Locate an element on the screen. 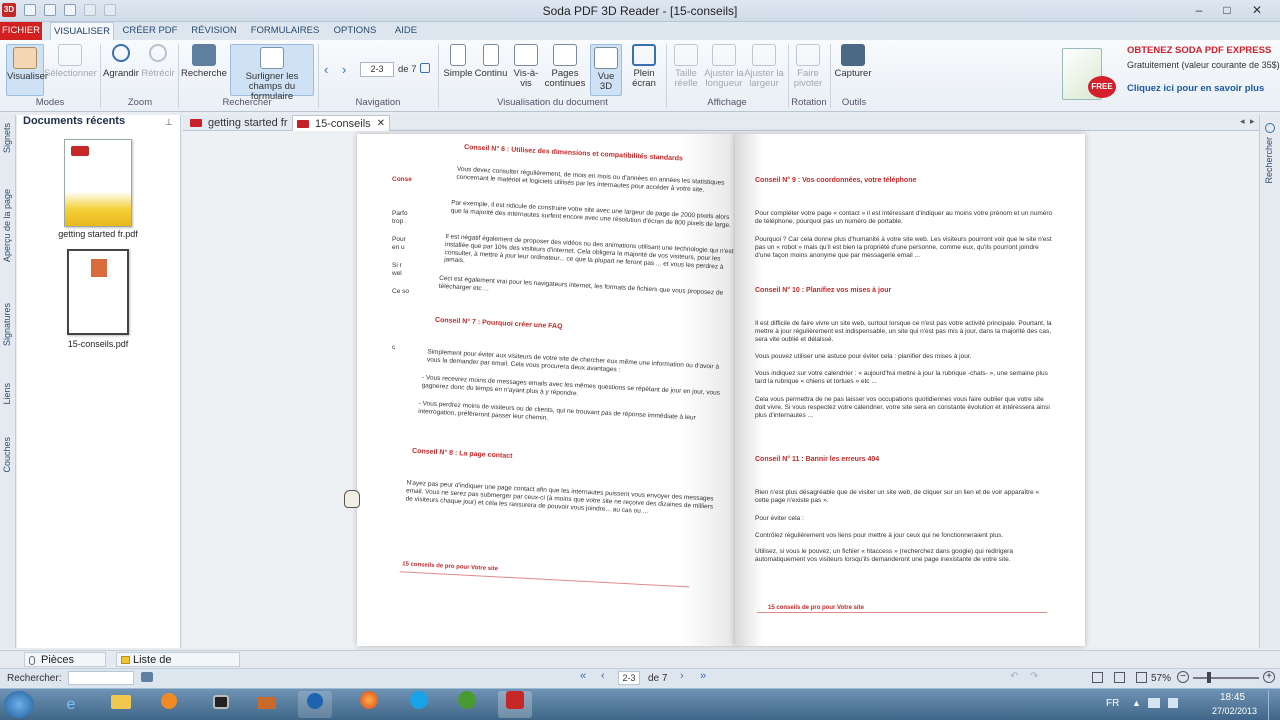 Image resolution: width=1280 pixels, height=720 pixels. zoom-slider is located at coordinates (1226, 678).